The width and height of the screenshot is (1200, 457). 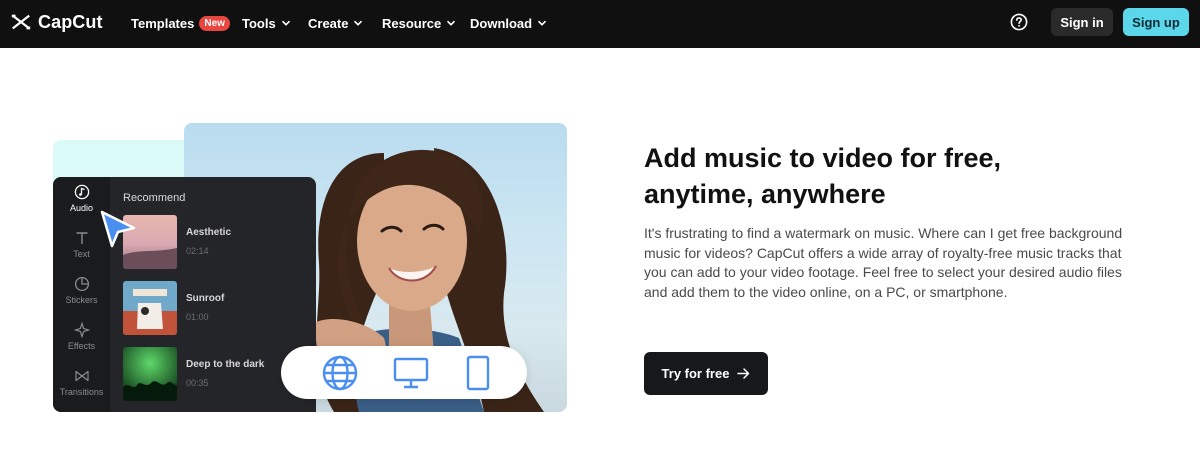 What do you see at coordinates (328, 23) in the screenshot?
I see `nav-create-label: Create` at bounding box center [328, 23].